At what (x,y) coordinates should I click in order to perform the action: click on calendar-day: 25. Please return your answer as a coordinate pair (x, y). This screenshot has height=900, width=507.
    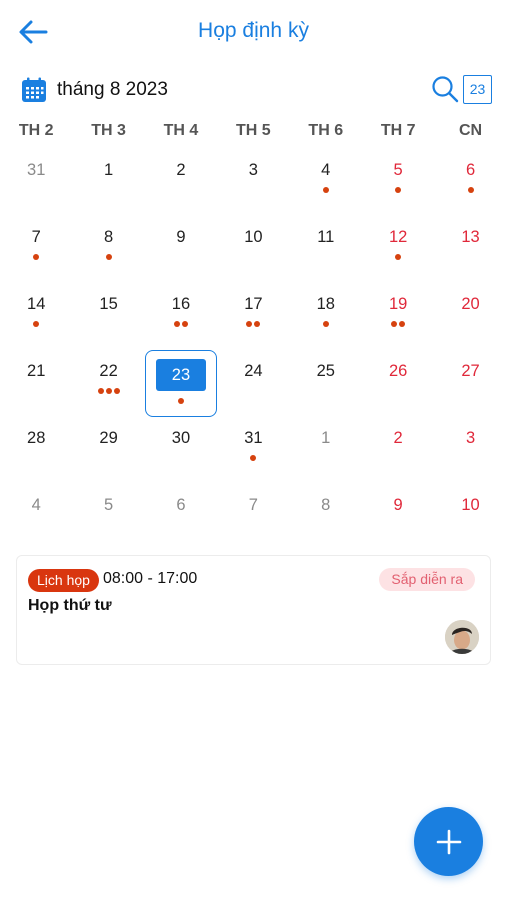
    Looking at the image, I should click on (326, 384).